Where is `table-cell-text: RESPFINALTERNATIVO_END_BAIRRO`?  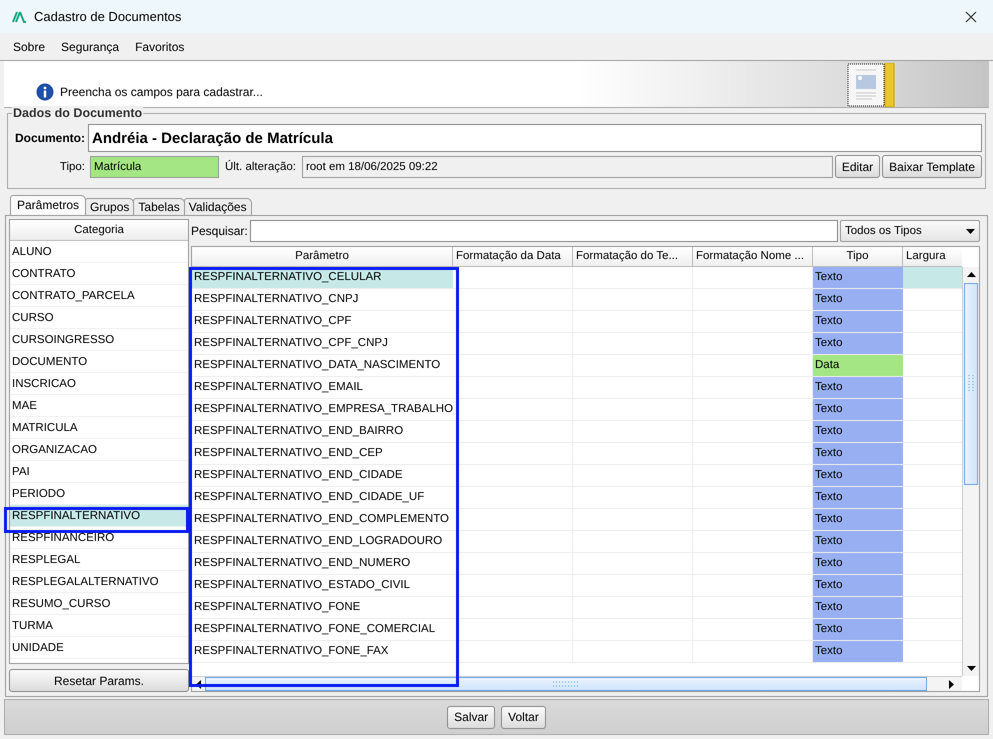 table-cell-text: RESPFINALTERNATIVO_END_BAIRRO is located at coordinates (298, 431).